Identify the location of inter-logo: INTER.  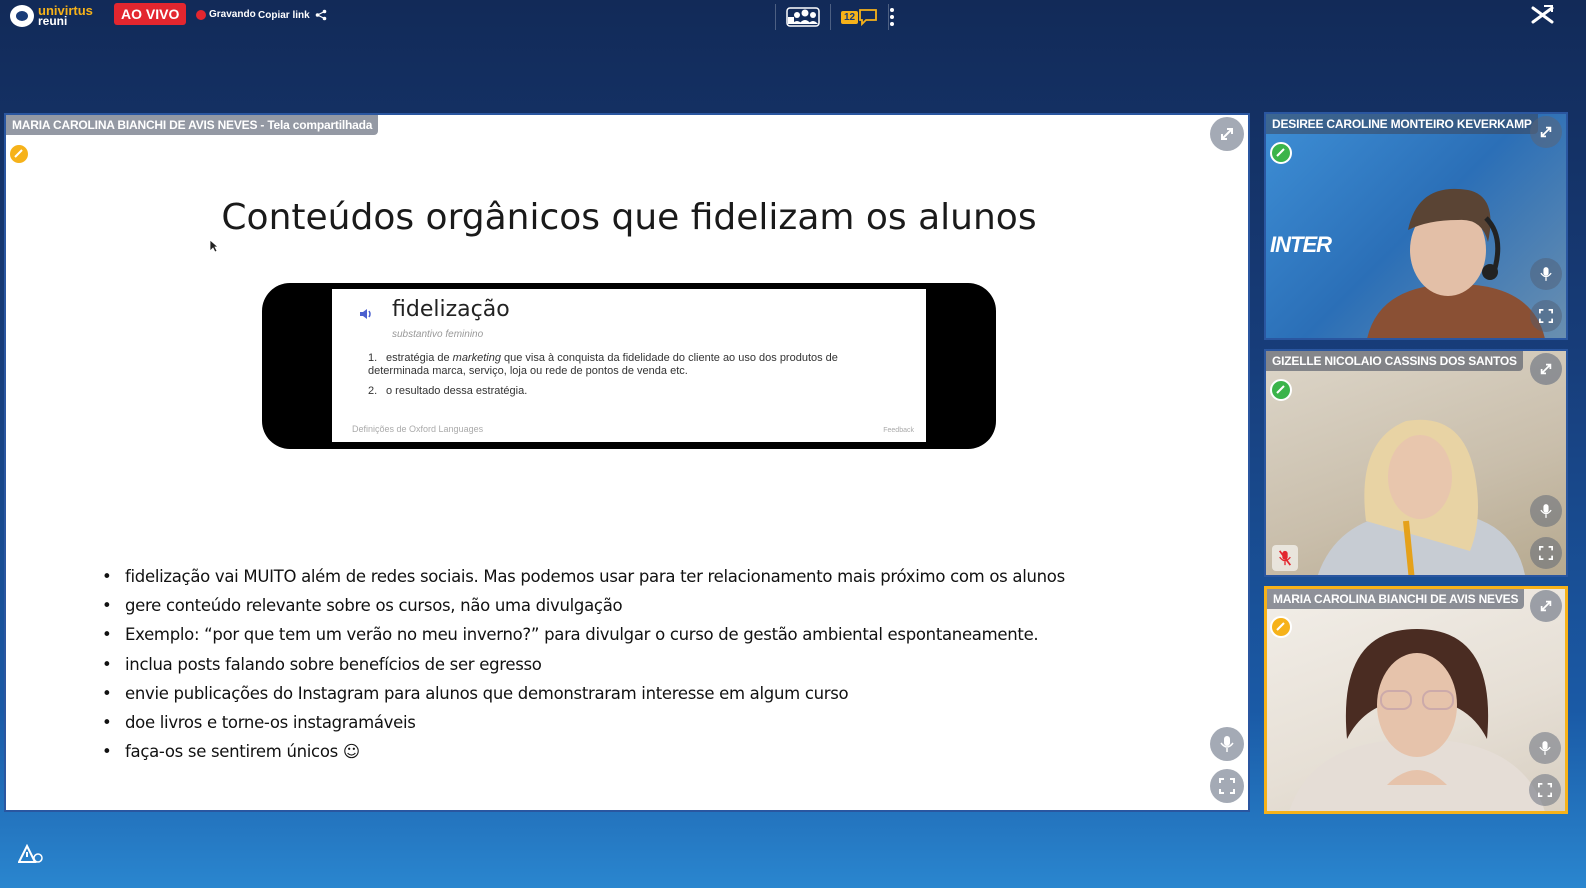
(1301, 244).